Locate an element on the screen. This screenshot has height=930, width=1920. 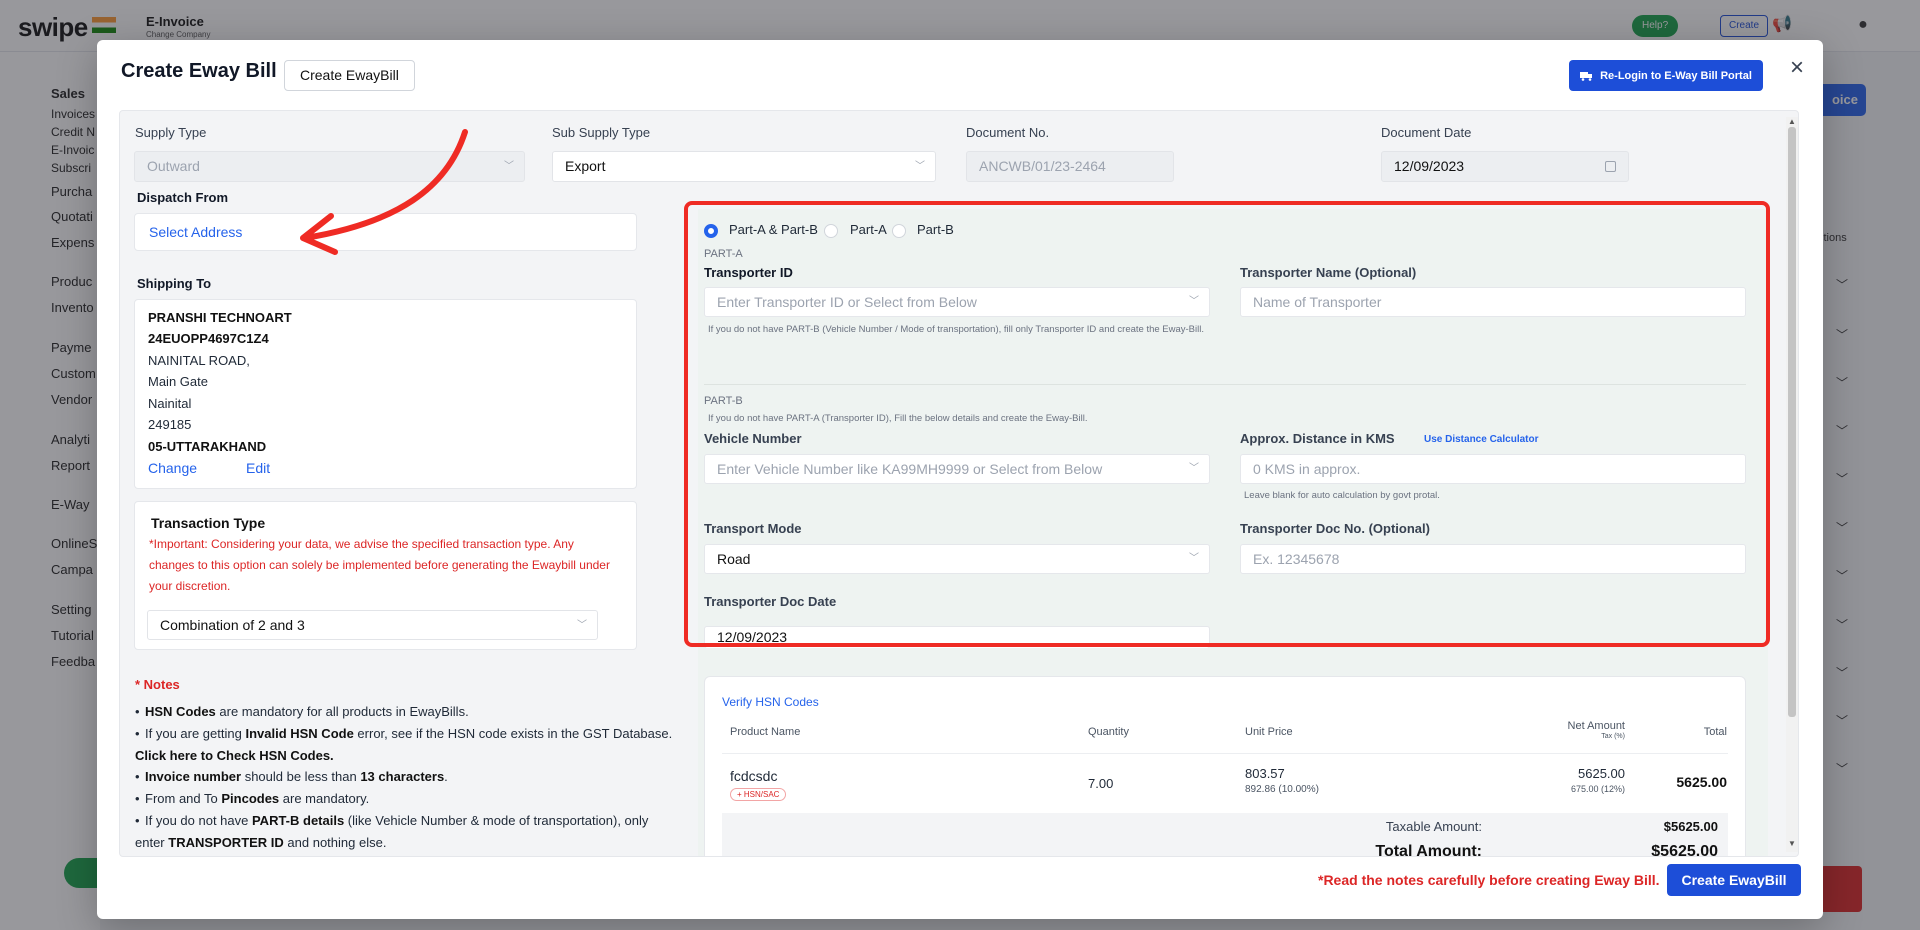
transporter-doc-no-placeholder: Ex. 12345678 is located at coordinates (1296, 559).